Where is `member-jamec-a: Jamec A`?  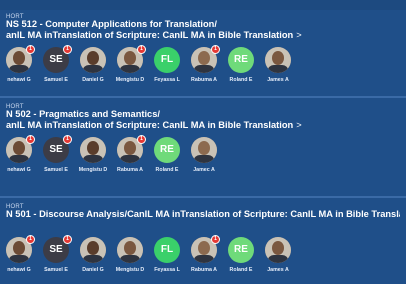
member-jamec-a: Jamec A is located at coordinates (204, 159).